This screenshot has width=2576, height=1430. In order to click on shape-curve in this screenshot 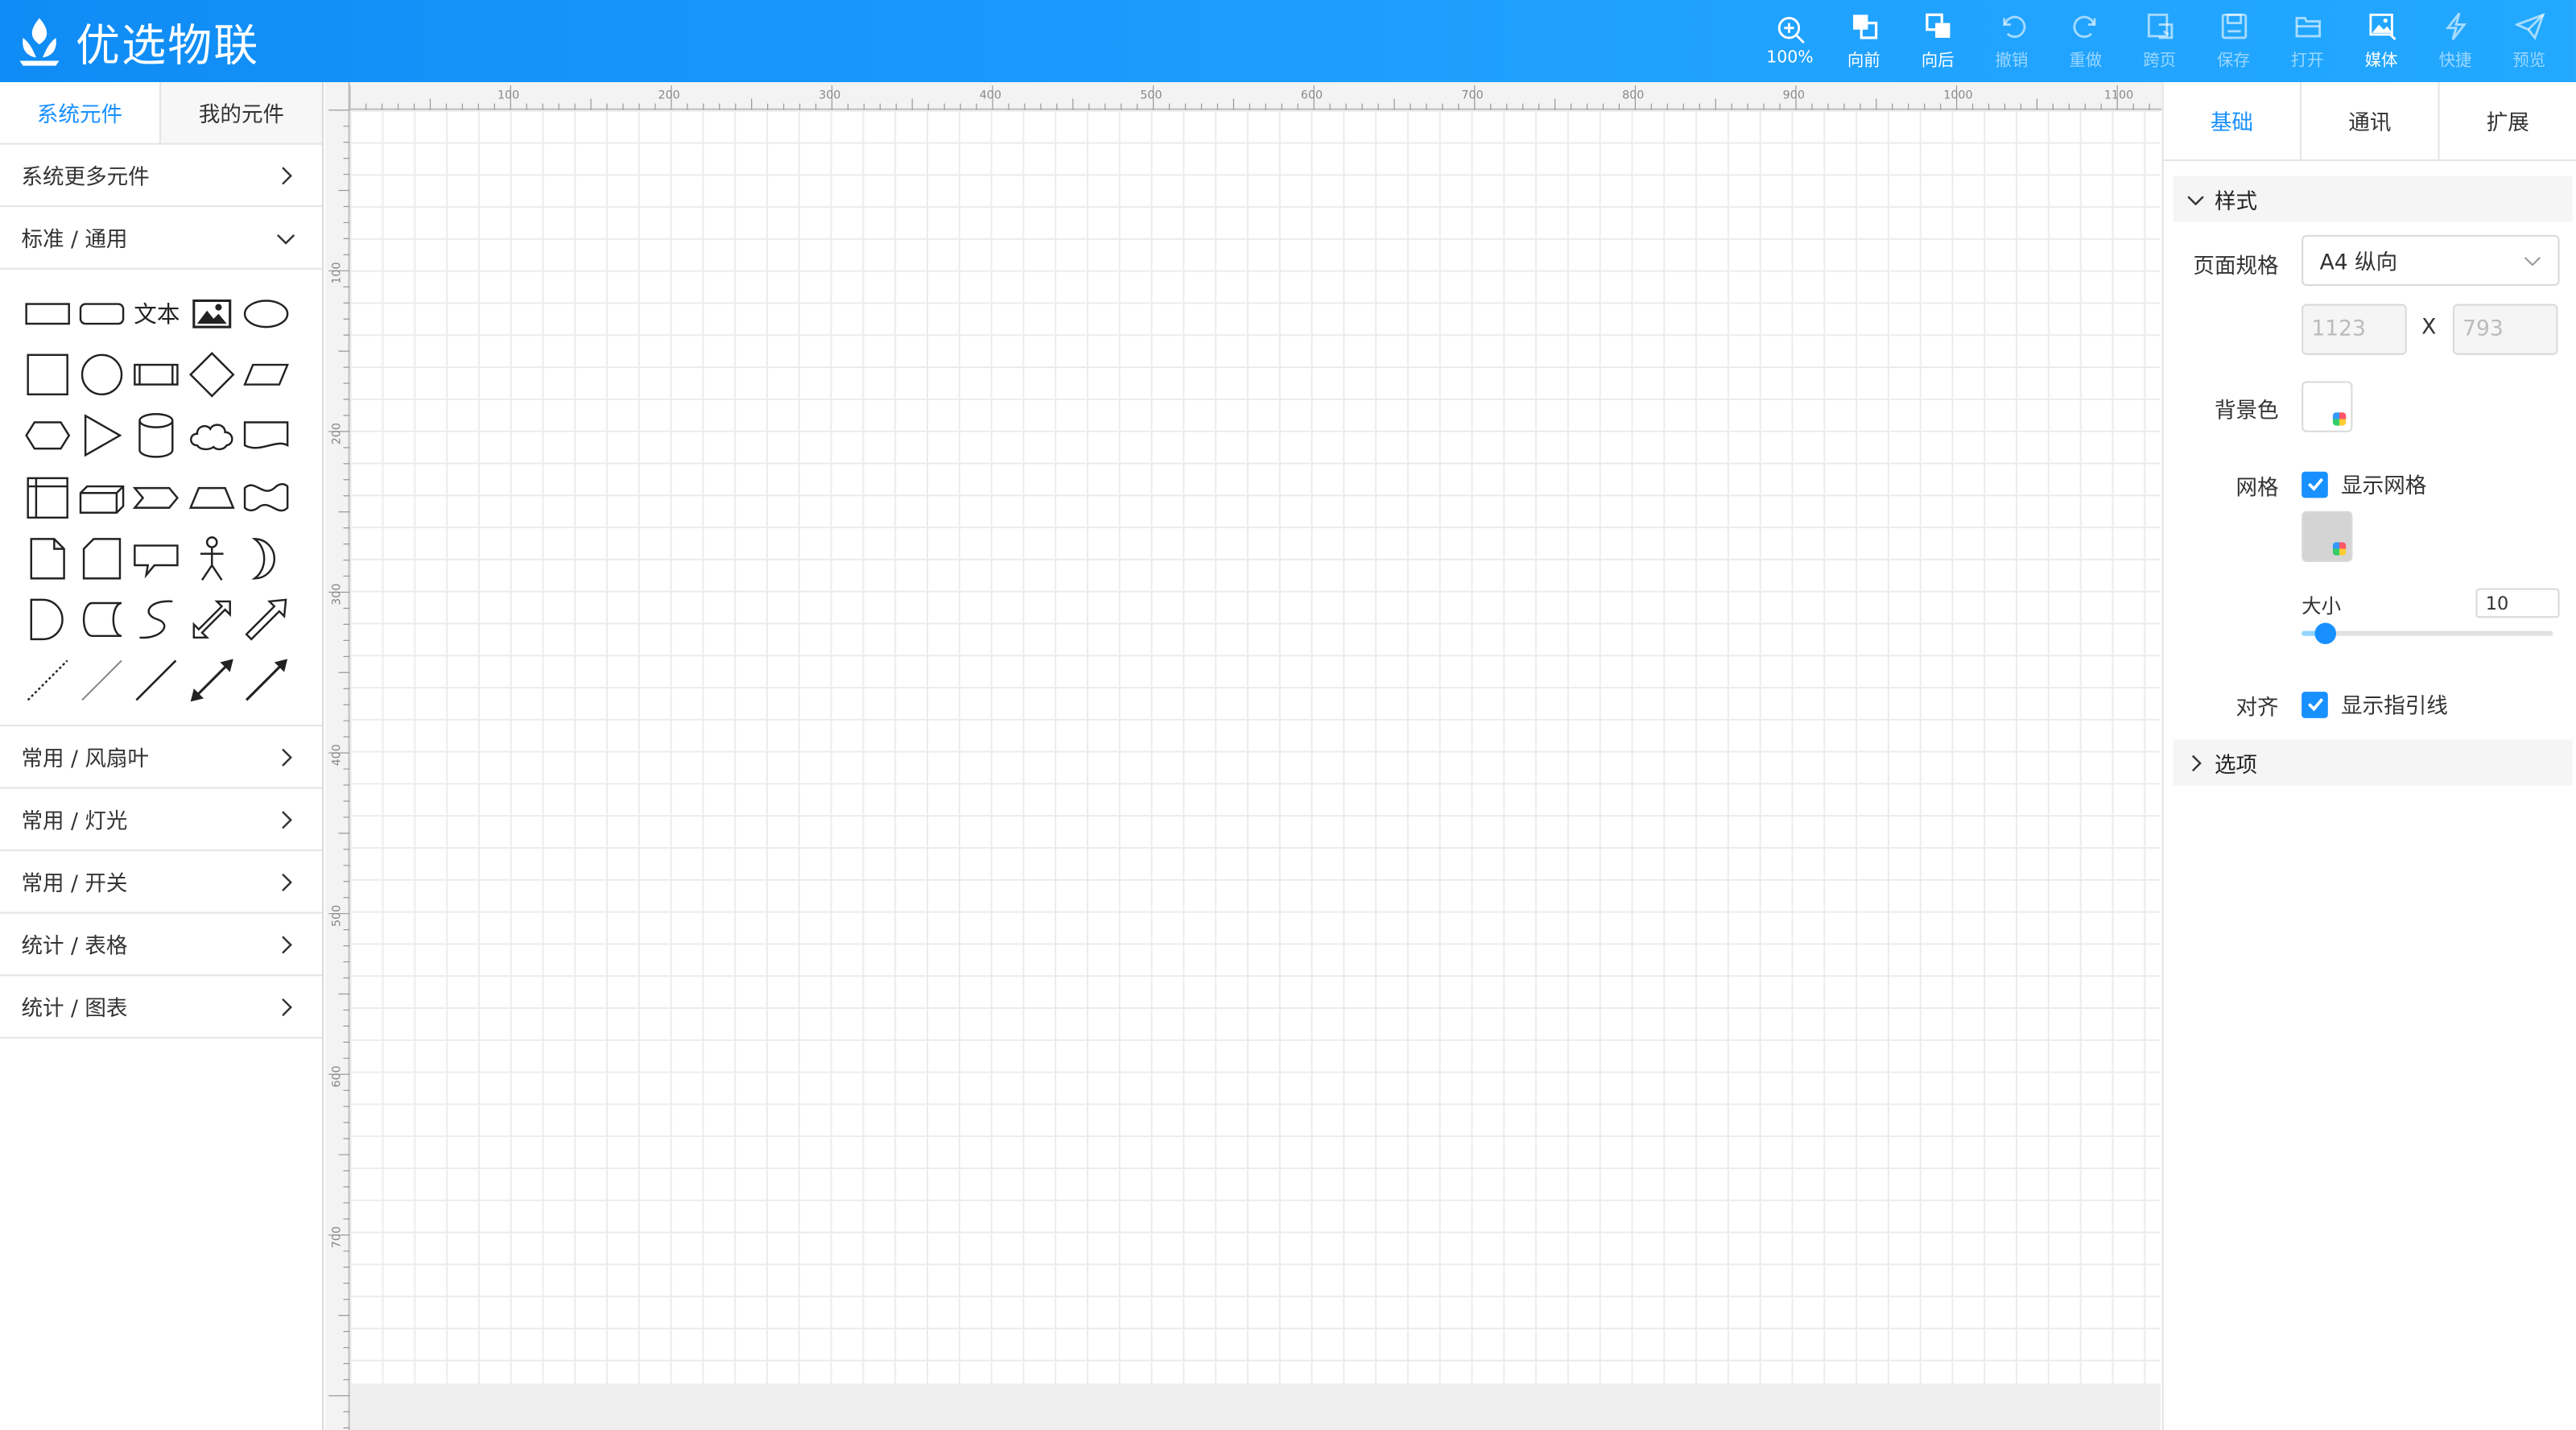, I will do `click(157, 620)`.